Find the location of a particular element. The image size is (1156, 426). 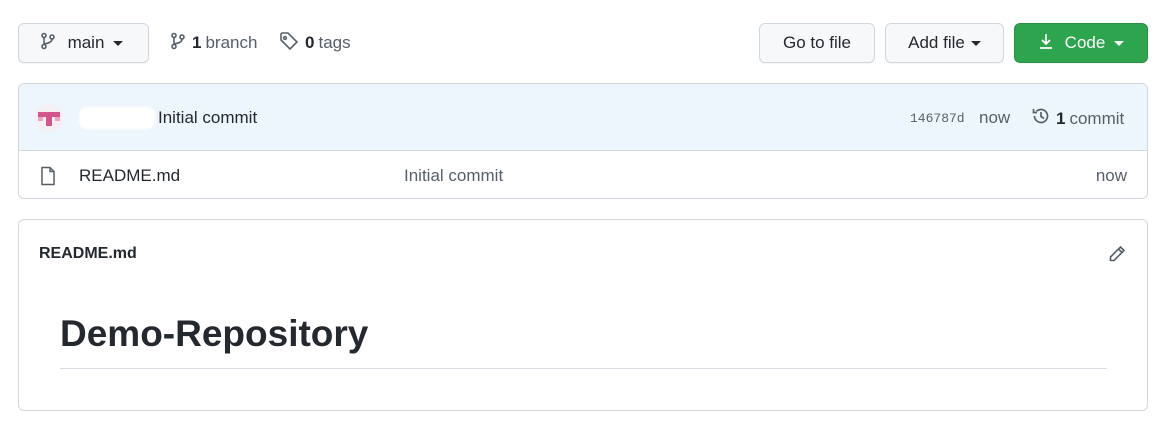

redacted-author is located at coordinates (117, 118).